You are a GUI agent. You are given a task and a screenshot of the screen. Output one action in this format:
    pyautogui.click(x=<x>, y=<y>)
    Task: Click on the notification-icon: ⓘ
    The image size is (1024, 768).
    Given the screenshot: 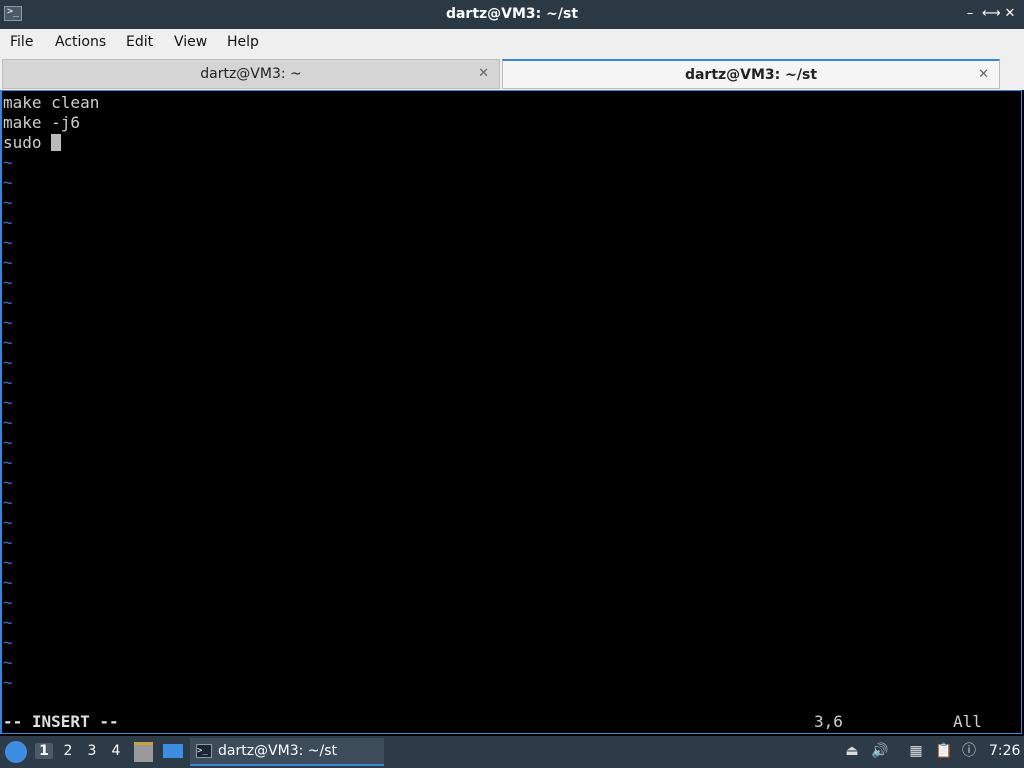 What is the action you would take?
    pyautogui.click(x=969, y=751)
    